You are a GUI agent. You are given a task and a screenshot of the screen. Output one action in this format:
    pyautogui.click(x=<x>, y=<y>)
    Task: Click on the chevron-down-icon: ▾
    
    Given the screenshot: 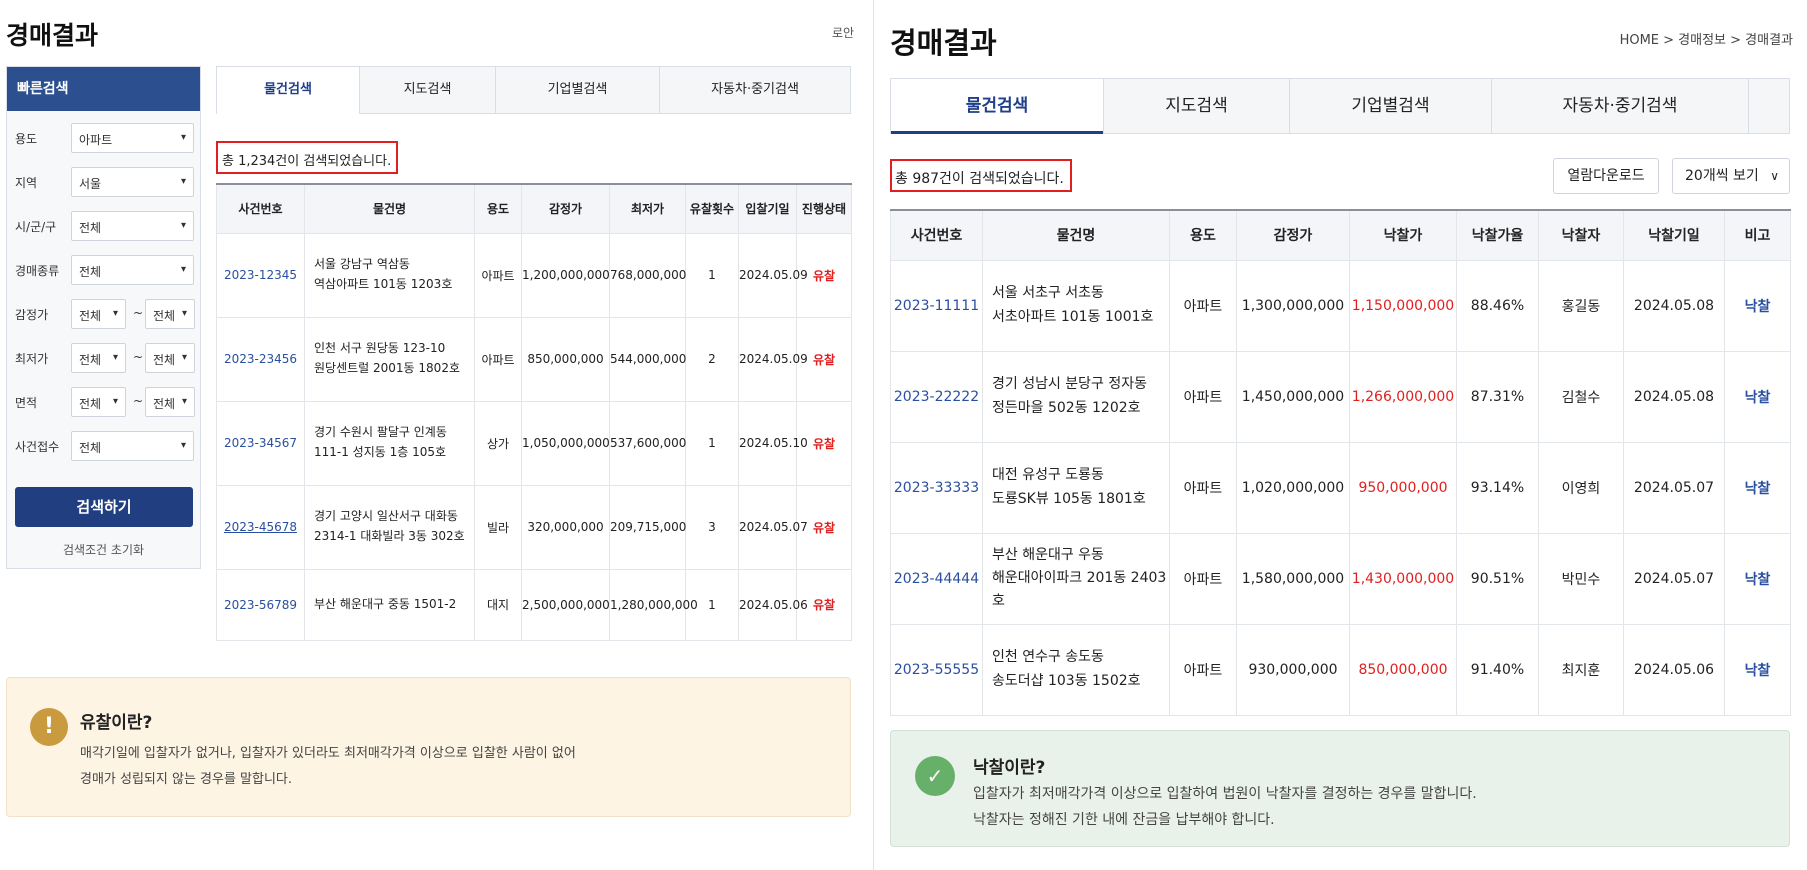 What is the action you would take?
    pyautogui.click(x=183, y=269)
    